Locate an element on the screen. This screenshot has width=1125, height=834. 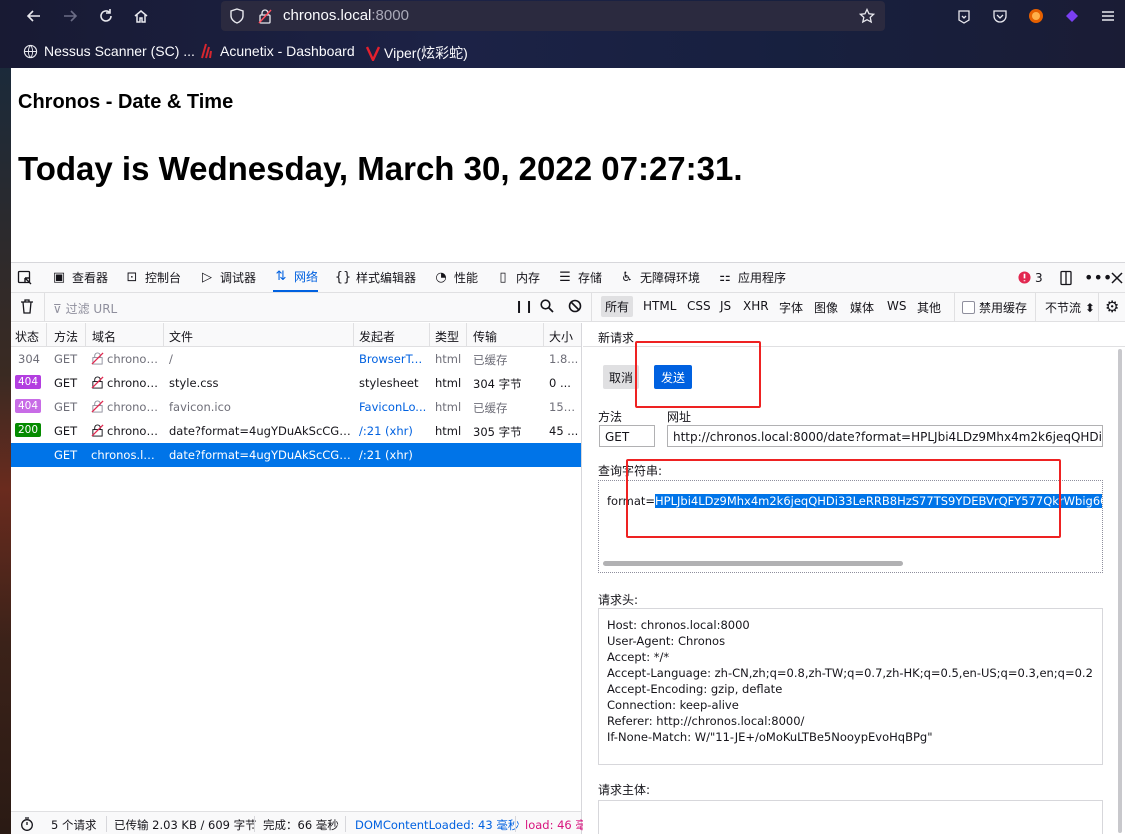
pause-icon: ❙❙ is located at coordinates (524, 306).